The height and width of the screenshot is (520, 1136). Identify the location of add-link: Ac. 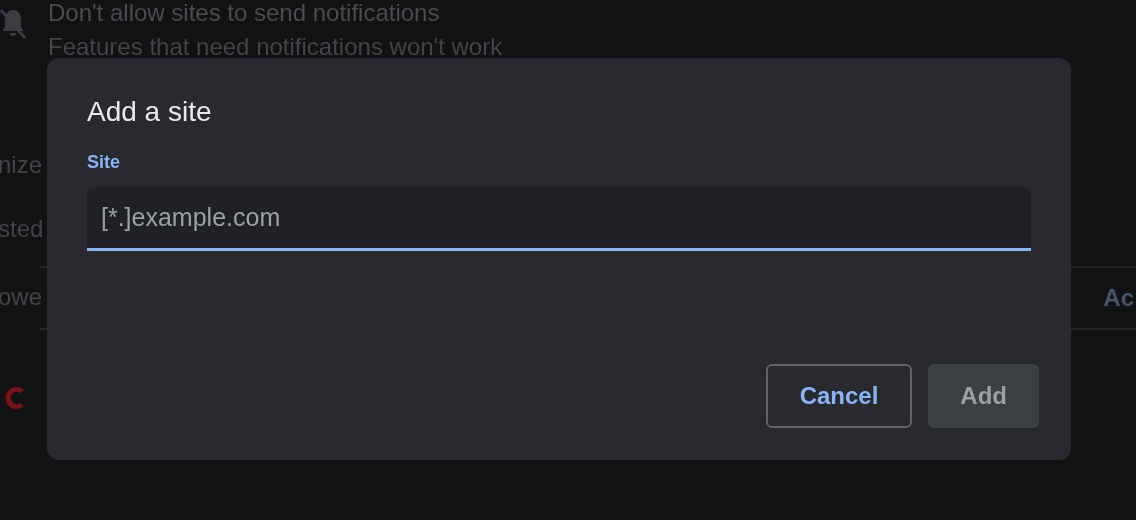
(1118, 298).